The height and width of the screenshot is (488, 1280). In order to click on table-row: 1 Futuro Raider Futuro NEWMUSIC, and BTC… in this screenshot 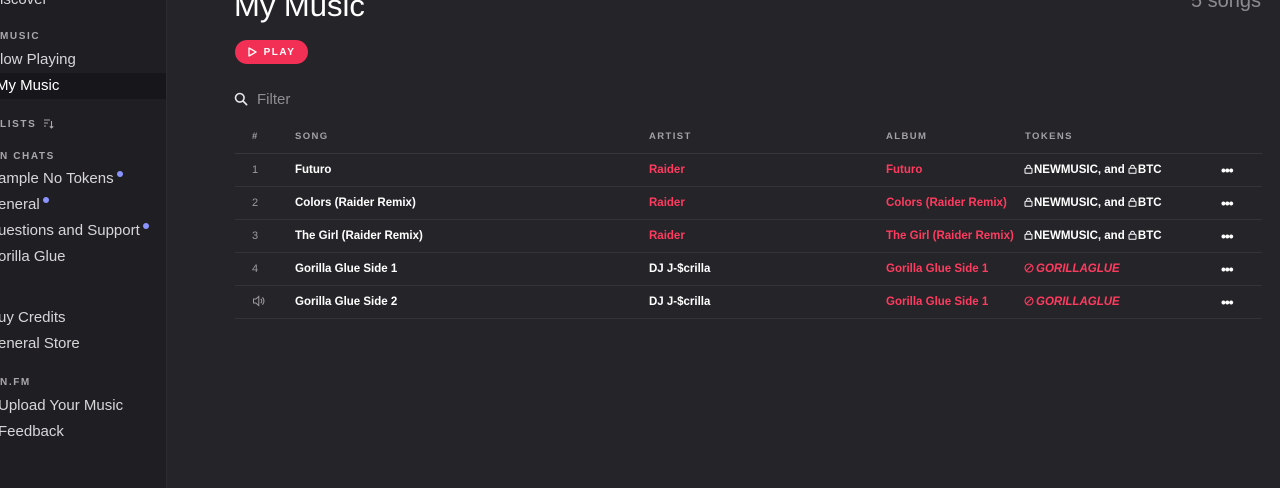, I will do `click(748, 170)`.